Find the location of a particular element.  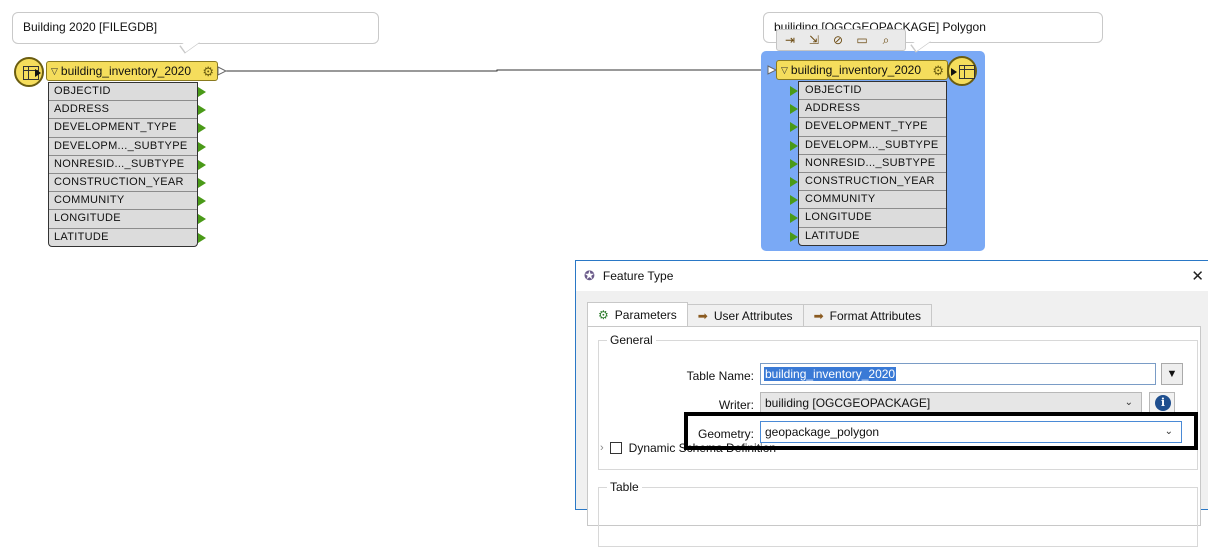

writer-value: builiding [OGCGEOPACKAGE] is located at coordinates (848, 403).